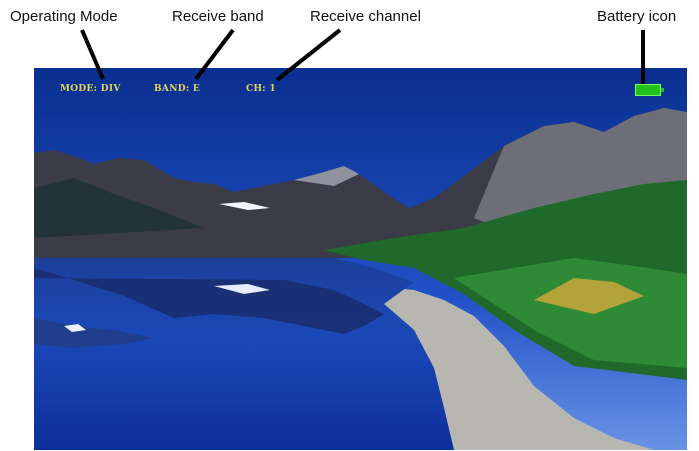 The width and height of the screenshot is (699, 451). What do you see at coordinates (649, 90) in the screenshot?
I see `battery-icon` at bounding box center [649, 90].